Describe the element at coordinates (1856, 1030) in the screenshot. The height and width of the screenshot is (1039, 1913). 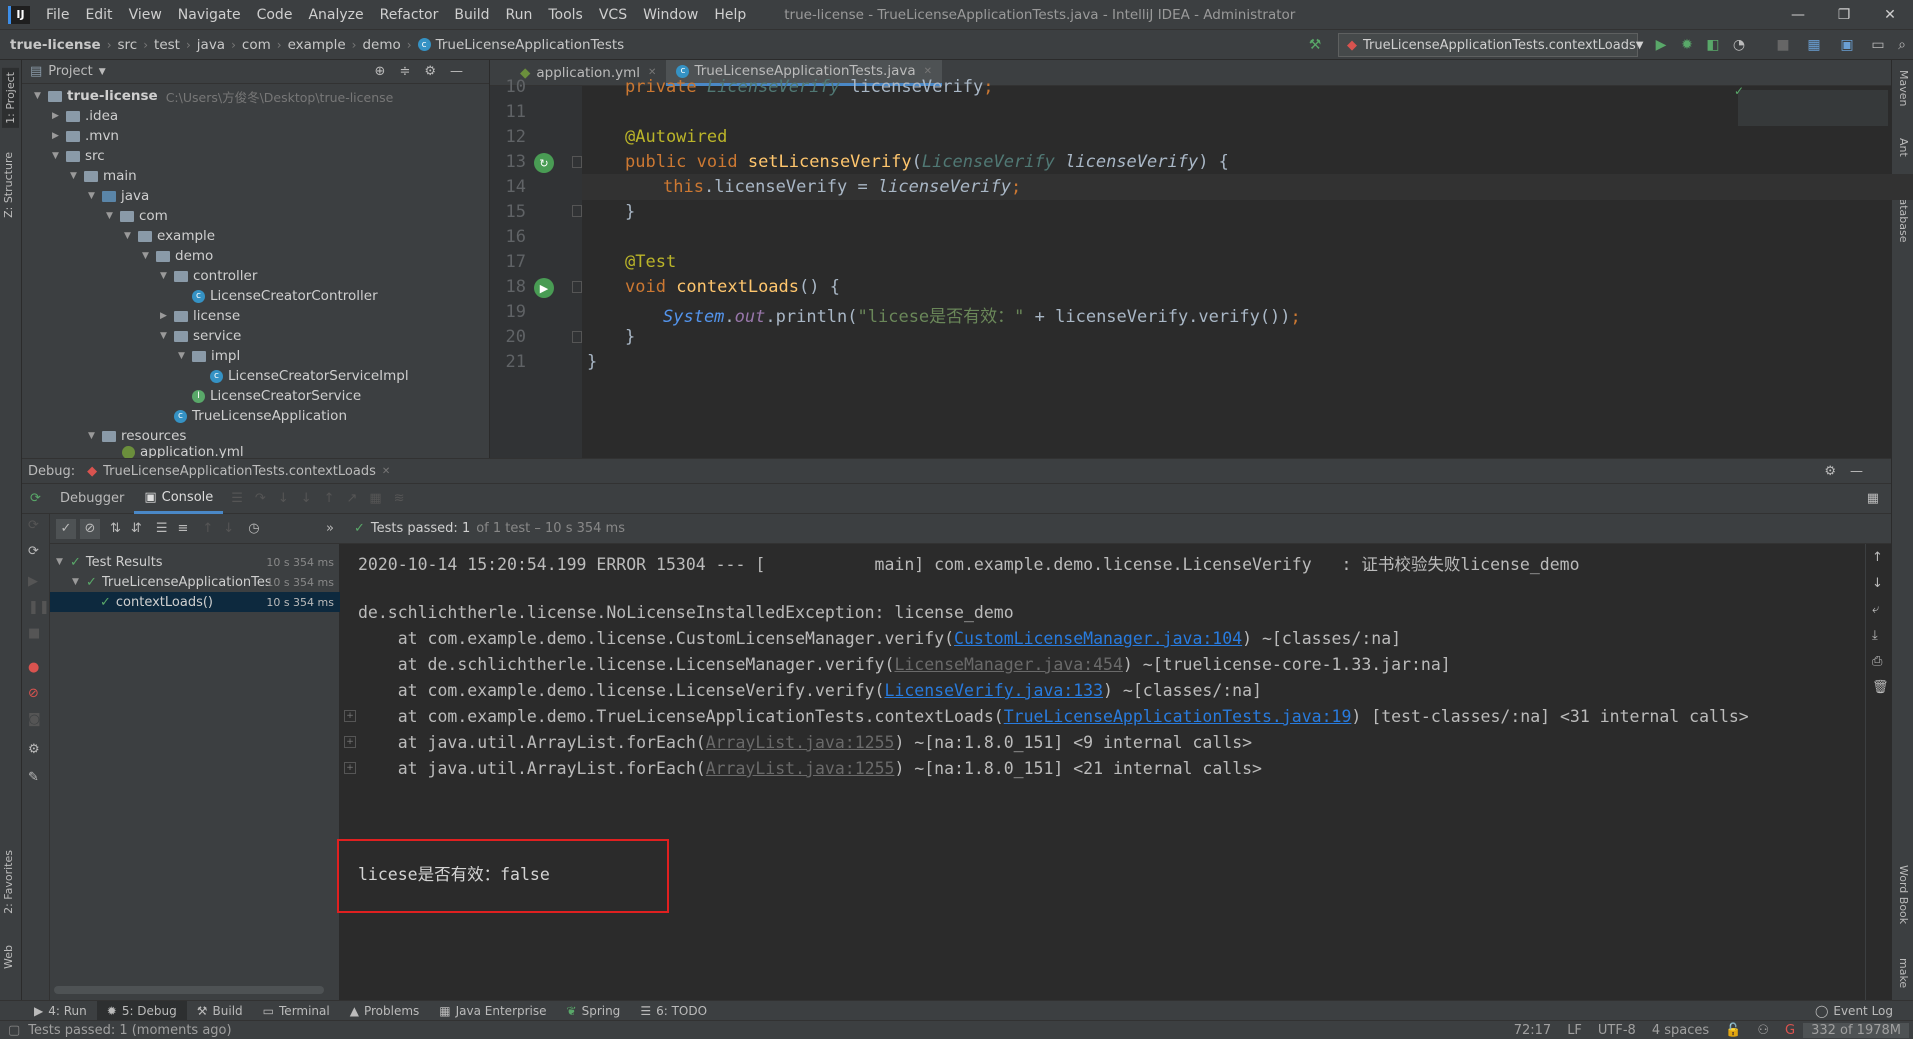
I see `memory-indicator: 332 of 1978M` at that location.